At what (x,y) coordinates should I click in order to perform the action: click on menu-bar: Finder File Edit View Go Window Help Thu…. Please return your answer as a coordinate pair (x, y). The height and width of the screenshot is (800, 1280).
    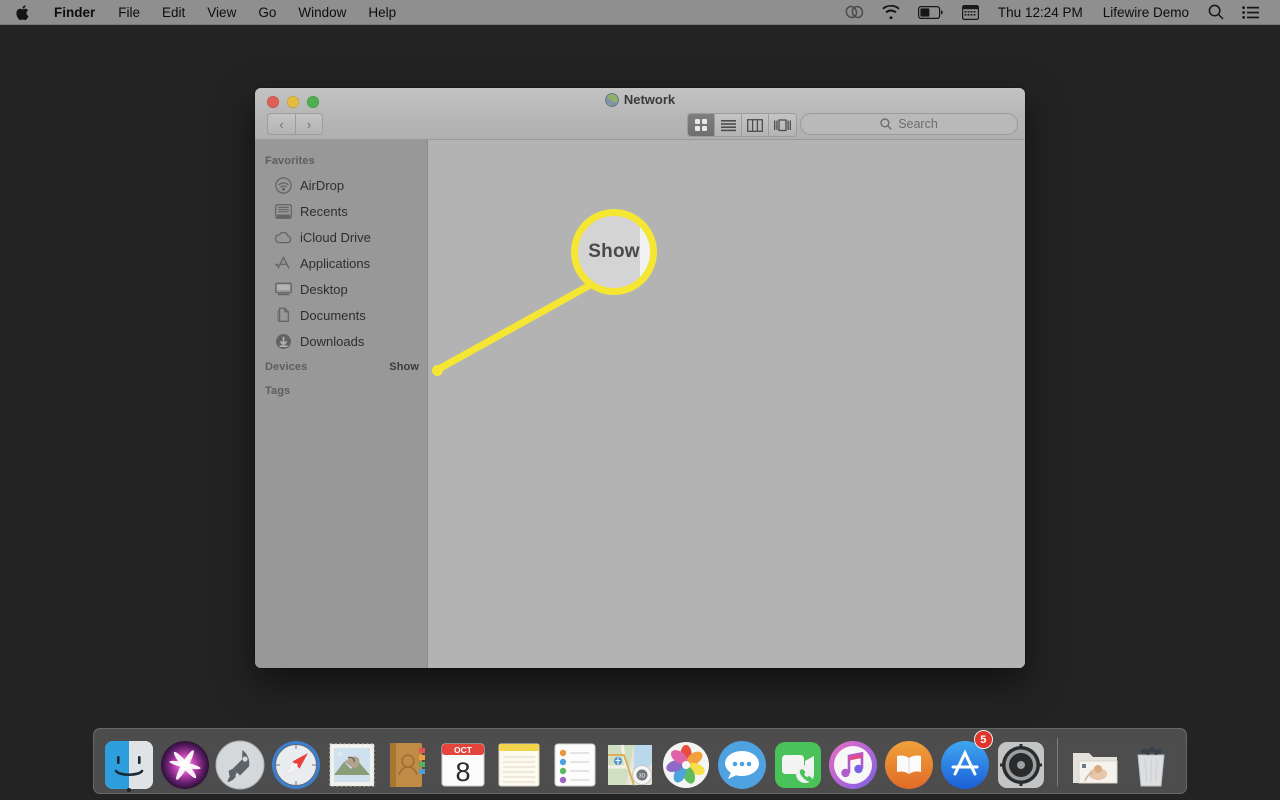
    Looking at the image, I should click on (640, 12).